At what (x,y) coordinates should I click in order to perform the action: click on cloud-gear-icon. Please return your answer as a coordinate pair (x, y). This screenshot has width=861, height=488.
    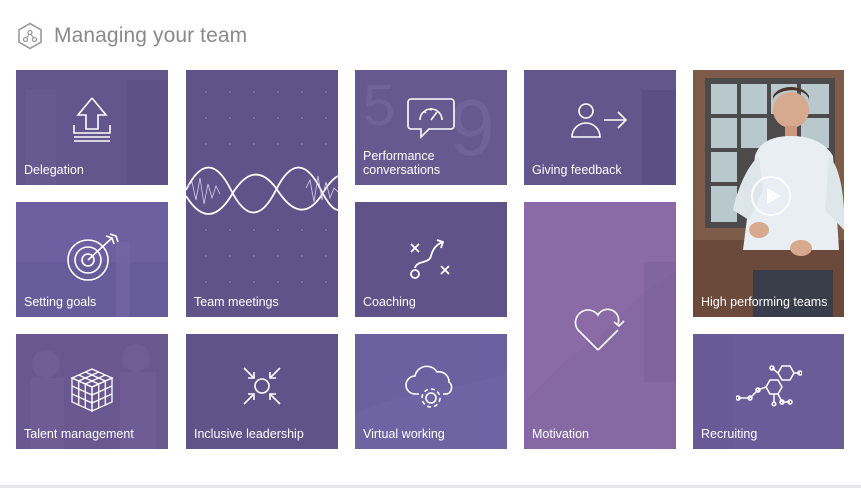
    Looking at the image, I should click on (429, 386).